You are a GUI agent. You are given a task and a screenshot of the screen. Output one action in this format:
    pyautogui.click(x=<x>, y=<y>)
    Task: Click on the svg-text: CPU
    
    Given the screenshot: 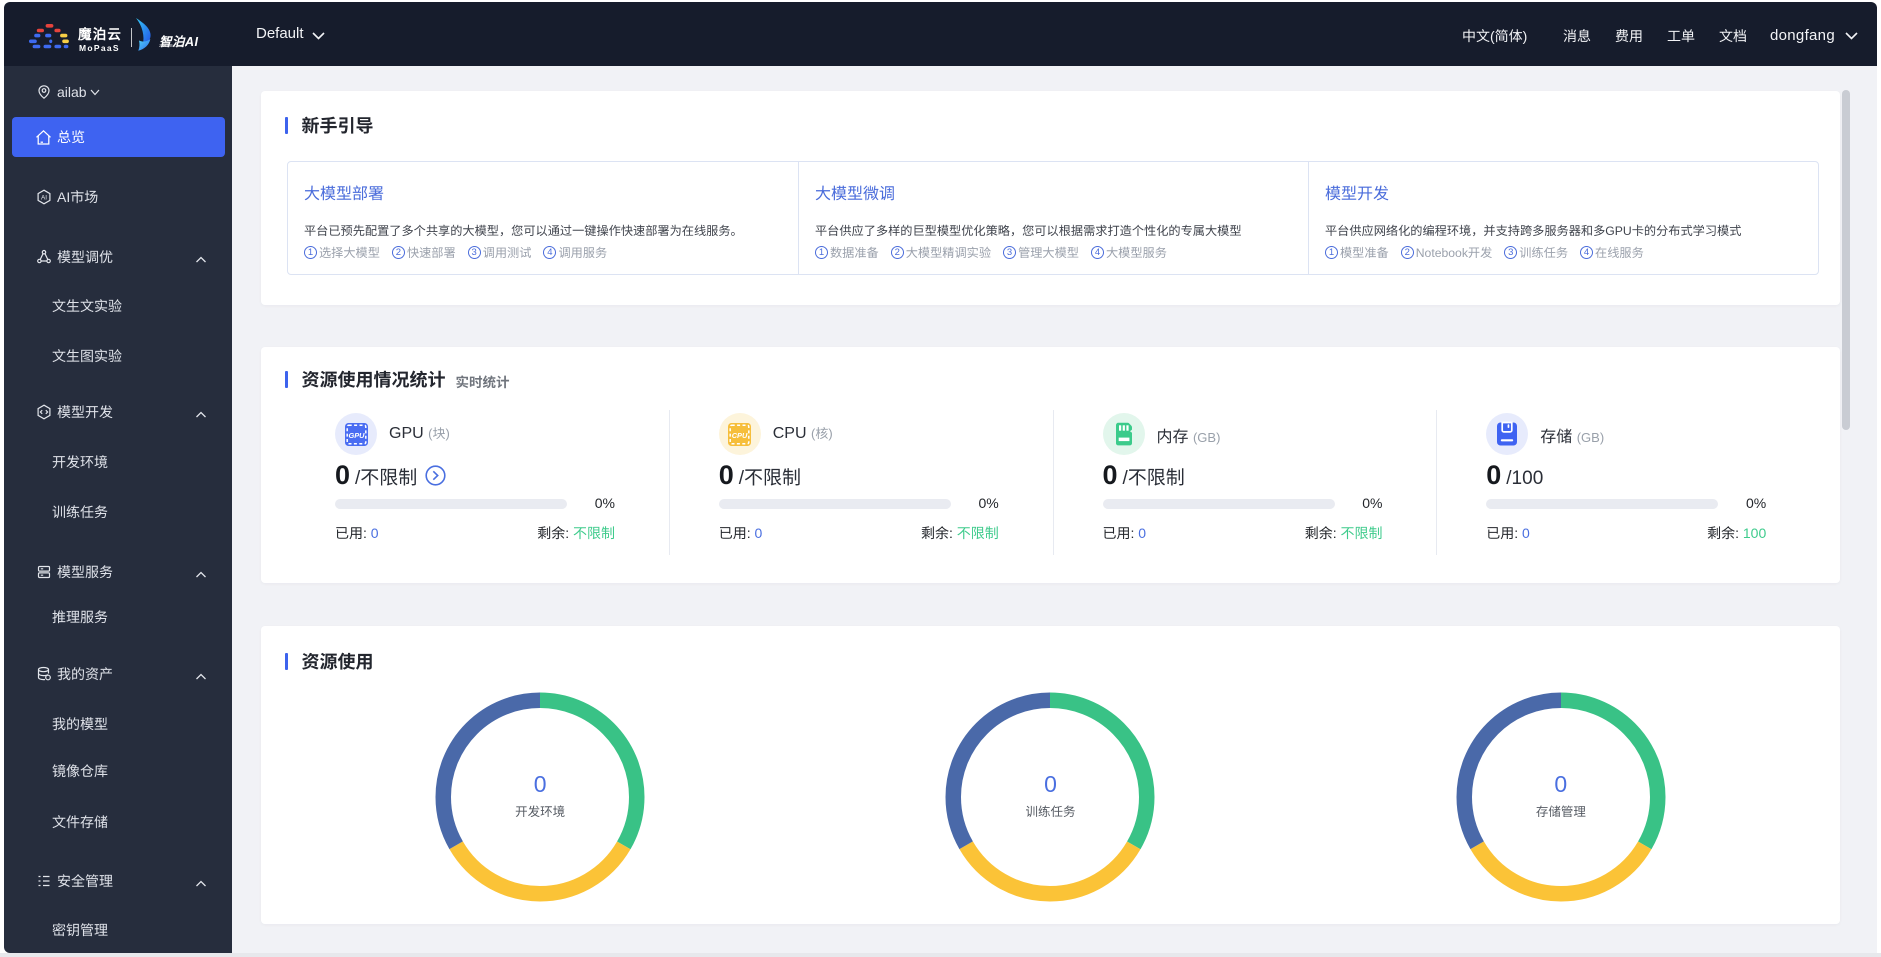 What is the action you would take?
    pyautogui.click(x=740, y=434)
    